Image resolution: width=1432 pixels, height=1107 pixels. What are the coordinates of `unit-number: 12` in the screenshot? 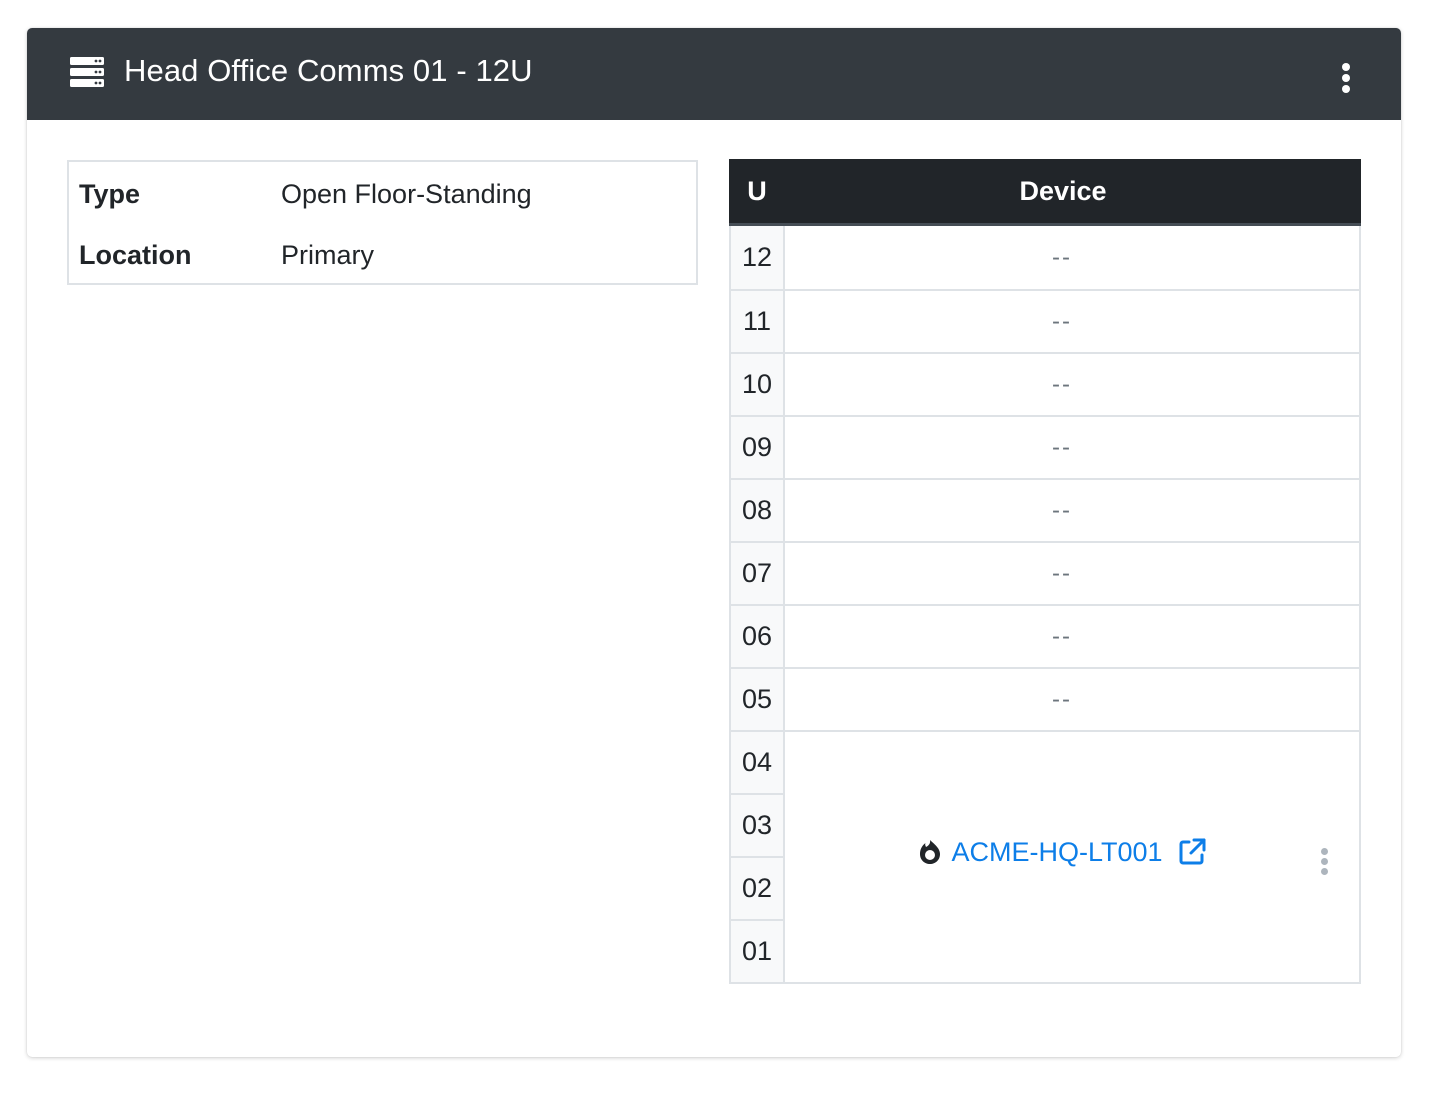 It's located at (758, 257).